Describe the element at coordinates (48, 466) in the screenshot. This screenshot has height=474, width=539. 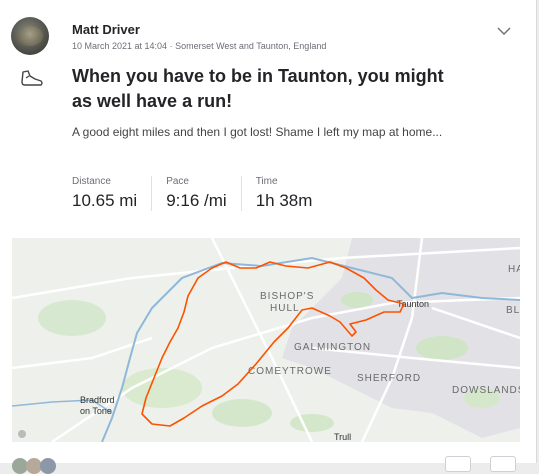
I see `kudos-avatar` at that location.